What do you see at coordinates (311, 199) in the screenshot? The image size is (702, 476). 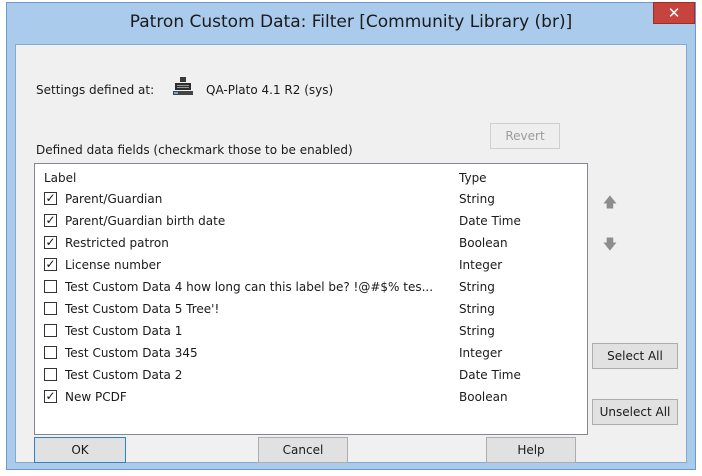 I see `list-item: ✓ Parent/Guardian String` at bounding box center [311, 199].